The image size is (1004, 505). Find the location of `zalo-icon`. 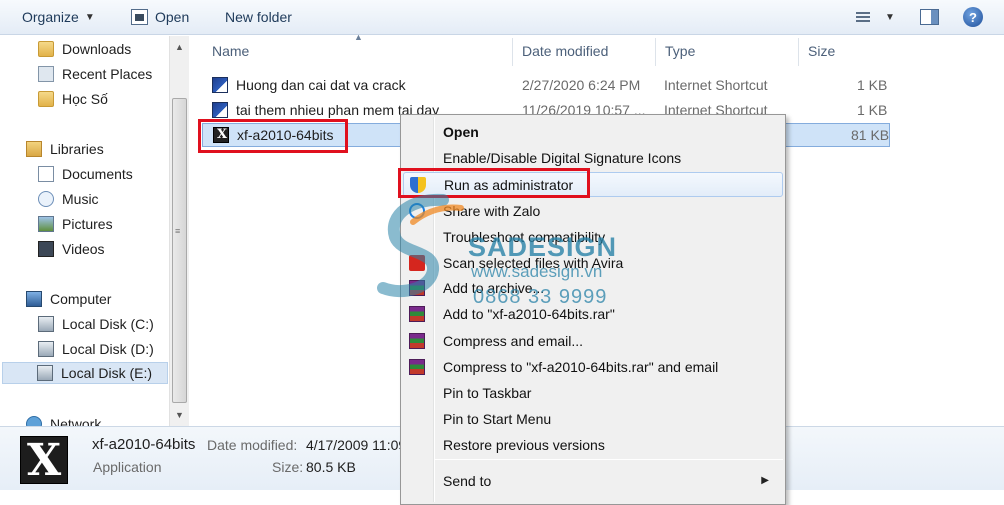

zalo-icon is located at coordinates (417, 210).